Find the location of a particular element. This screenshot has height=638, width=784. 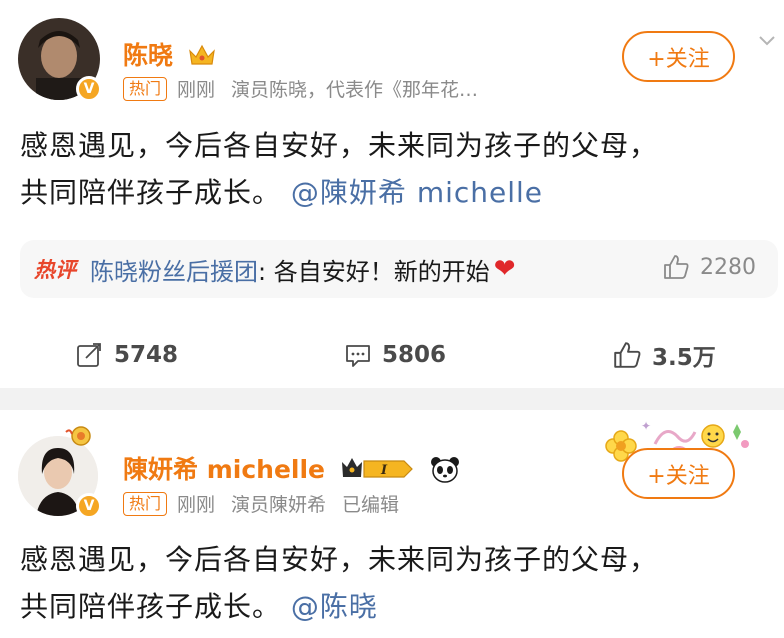

repost-button: 5748 is located at coordinates (127, 355).